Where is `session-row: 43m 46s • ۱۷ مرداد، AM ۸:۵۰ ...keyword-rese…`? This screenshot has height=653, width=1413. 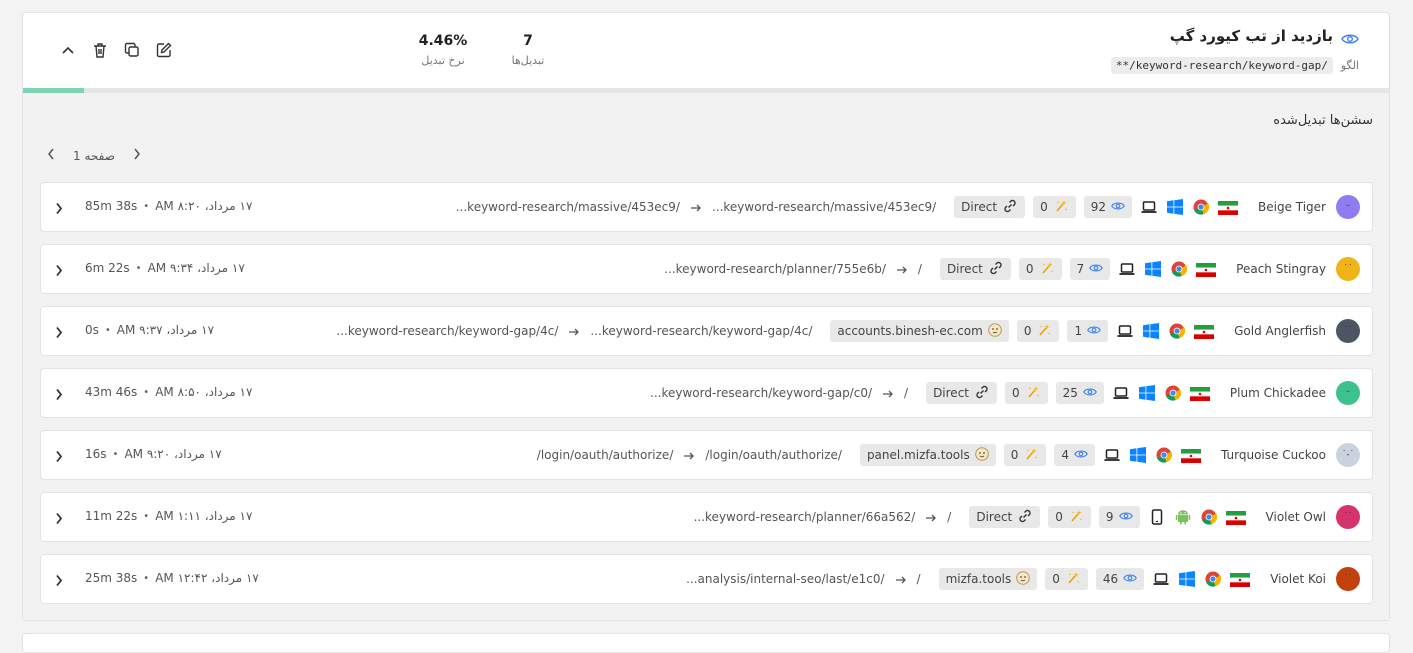 session-row: 43m 46s • ۱۷ مرداد، AM ۸:۵۰ ...keyword-rese… is located at coordinates (706, 393).